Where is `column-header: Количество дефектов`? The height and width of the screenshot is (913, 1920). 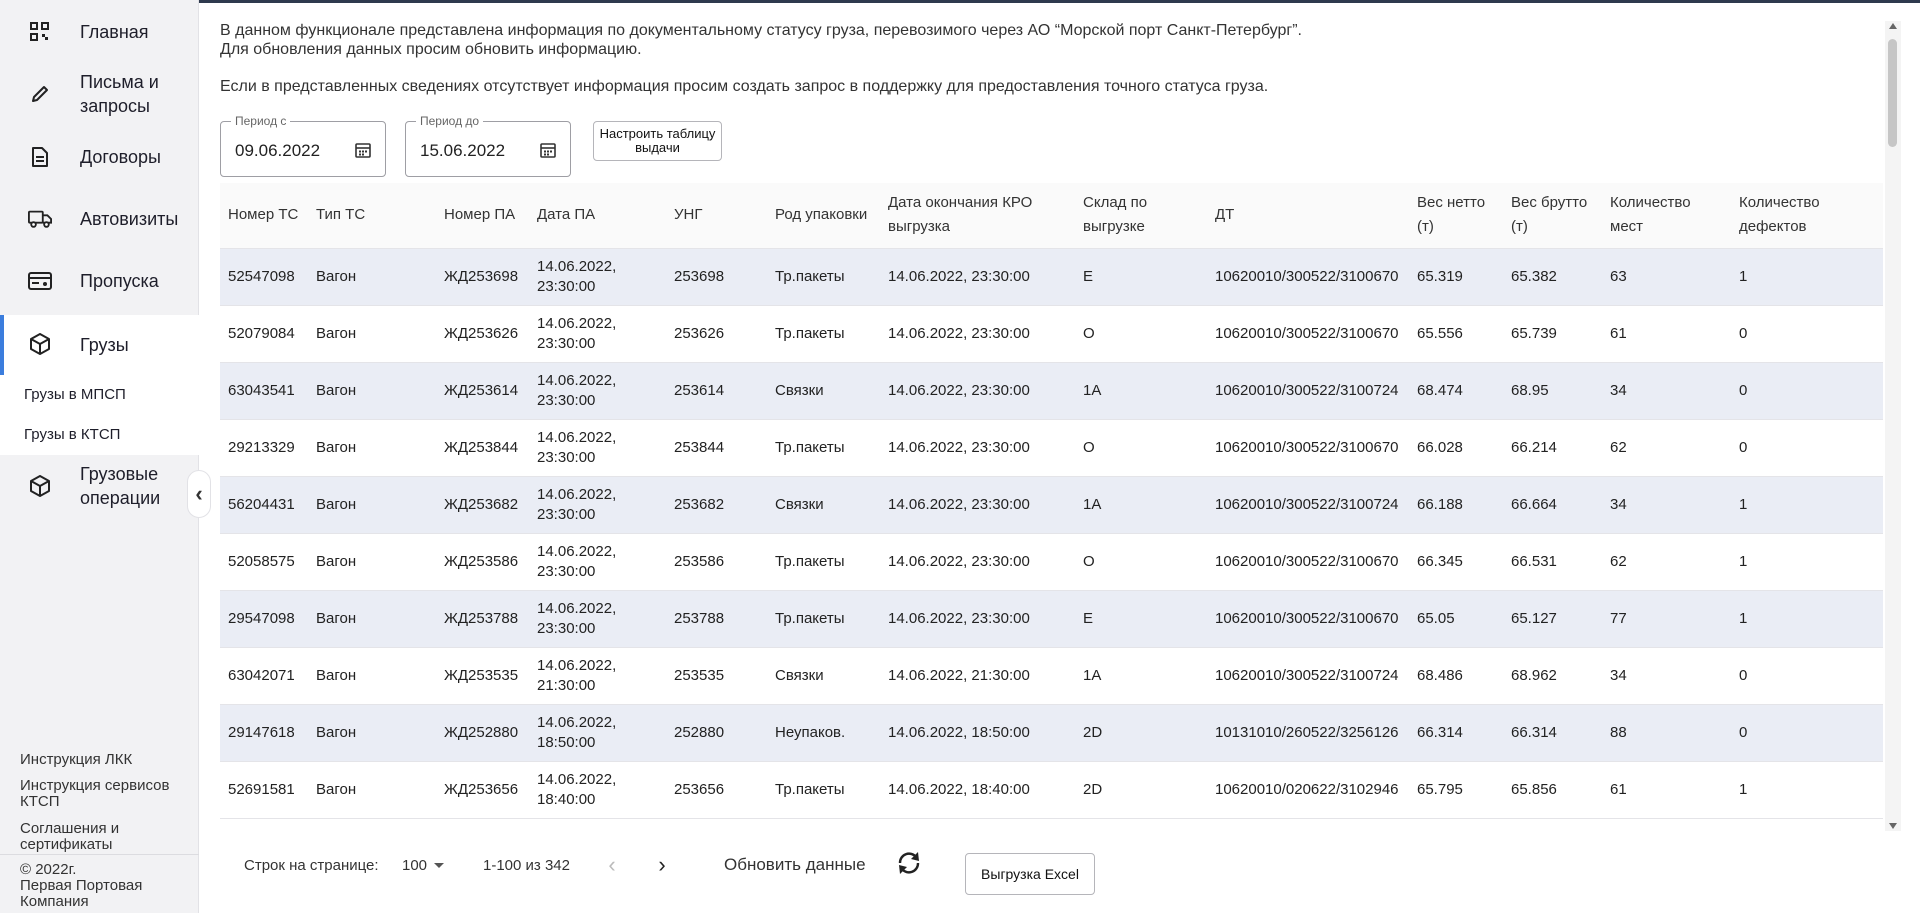 column-header: Количество дефектов is located at coordinates (1807, 216).